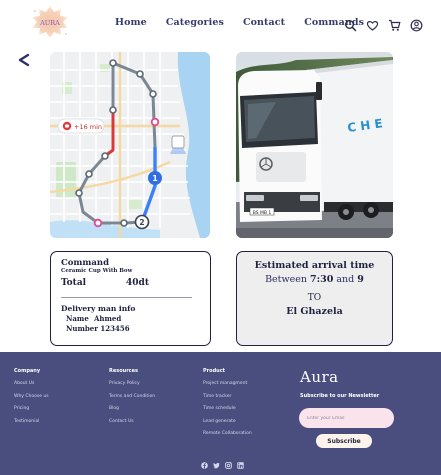 This screenshot has width=441, height=475. Describe the element at coordinates (346, 418) in the screenshot. I see `email-input` at that location.